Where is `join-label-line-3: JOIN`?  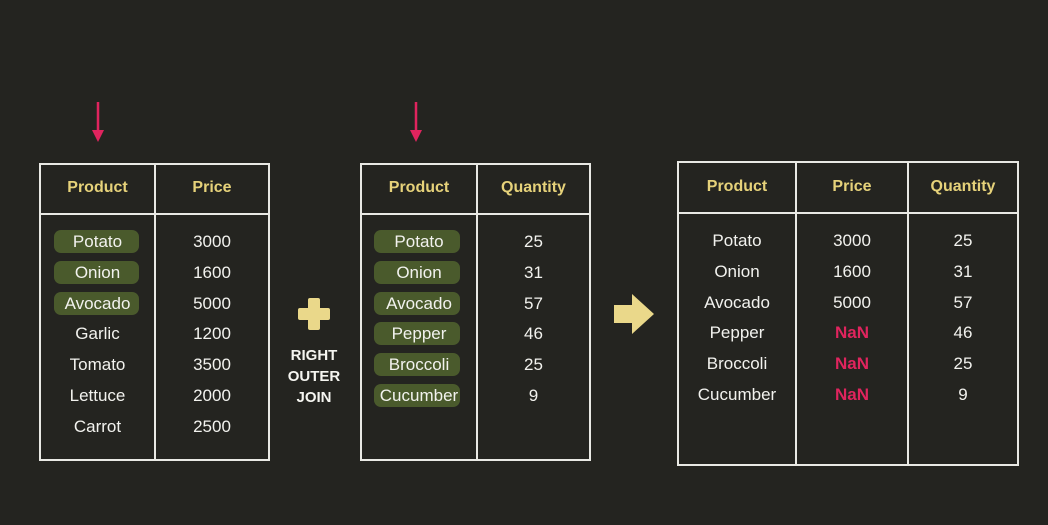
join-label-line-3: JOIN is located at coordinates (314, 397).